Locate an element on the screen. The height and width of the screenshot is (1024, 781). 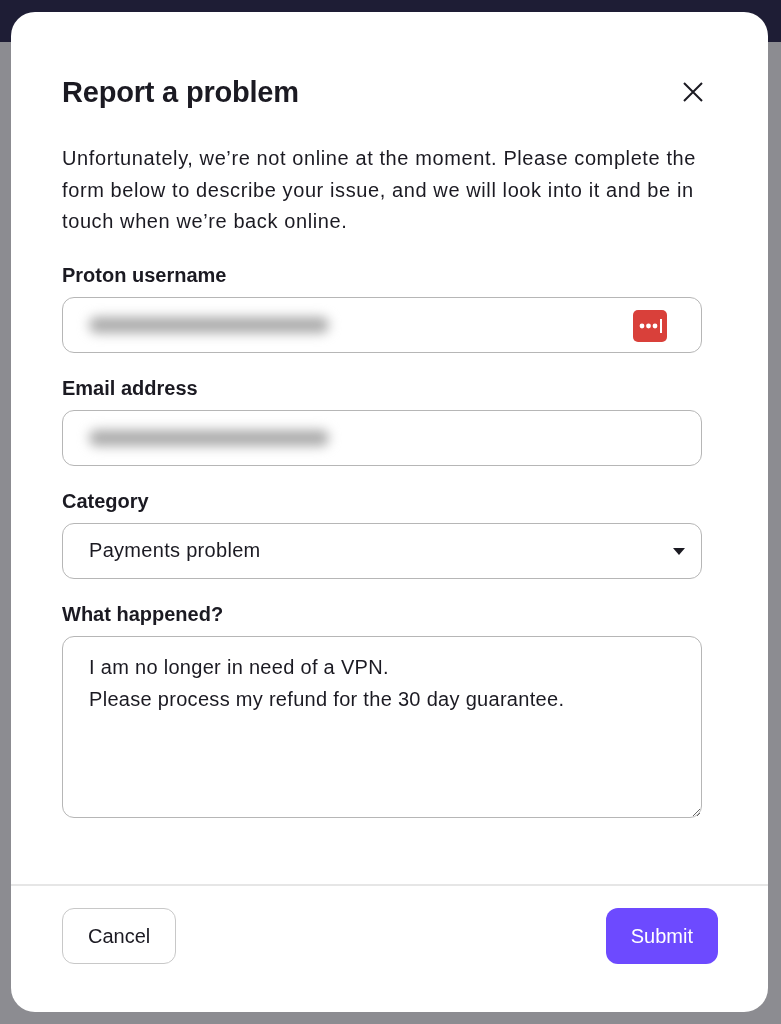
dialog-title: Report a problem is located at coordinates (180, 92).